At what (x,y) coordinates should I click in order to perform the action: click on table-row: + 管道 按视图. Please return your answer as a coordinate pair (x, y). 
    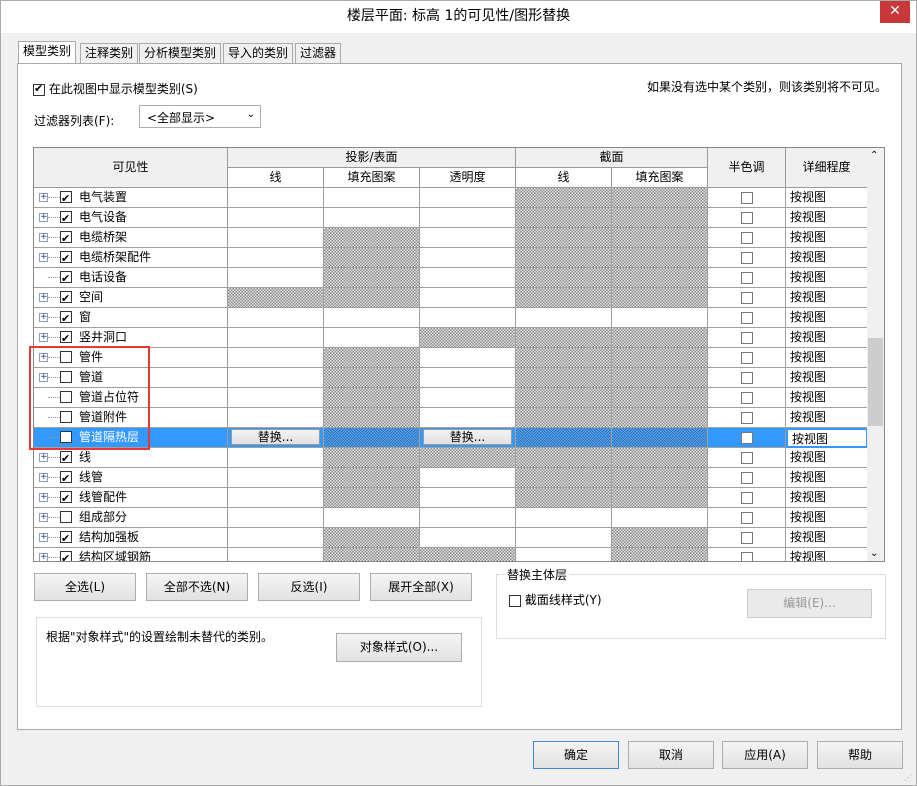
    Looking at the image, I should click on (451, 378).